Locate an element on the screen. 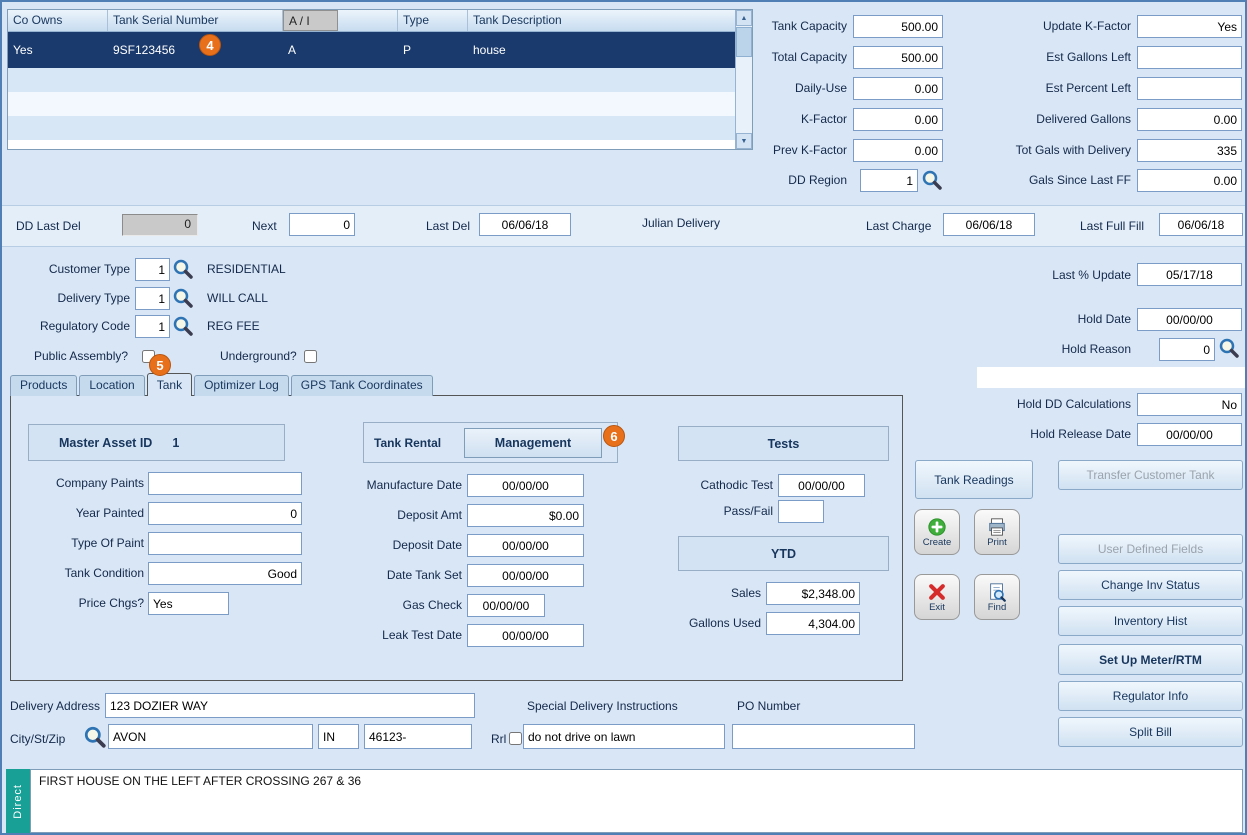 The height and width of the screenshot is (835, 1247). po-number-input is located at coordinates (823, 736).